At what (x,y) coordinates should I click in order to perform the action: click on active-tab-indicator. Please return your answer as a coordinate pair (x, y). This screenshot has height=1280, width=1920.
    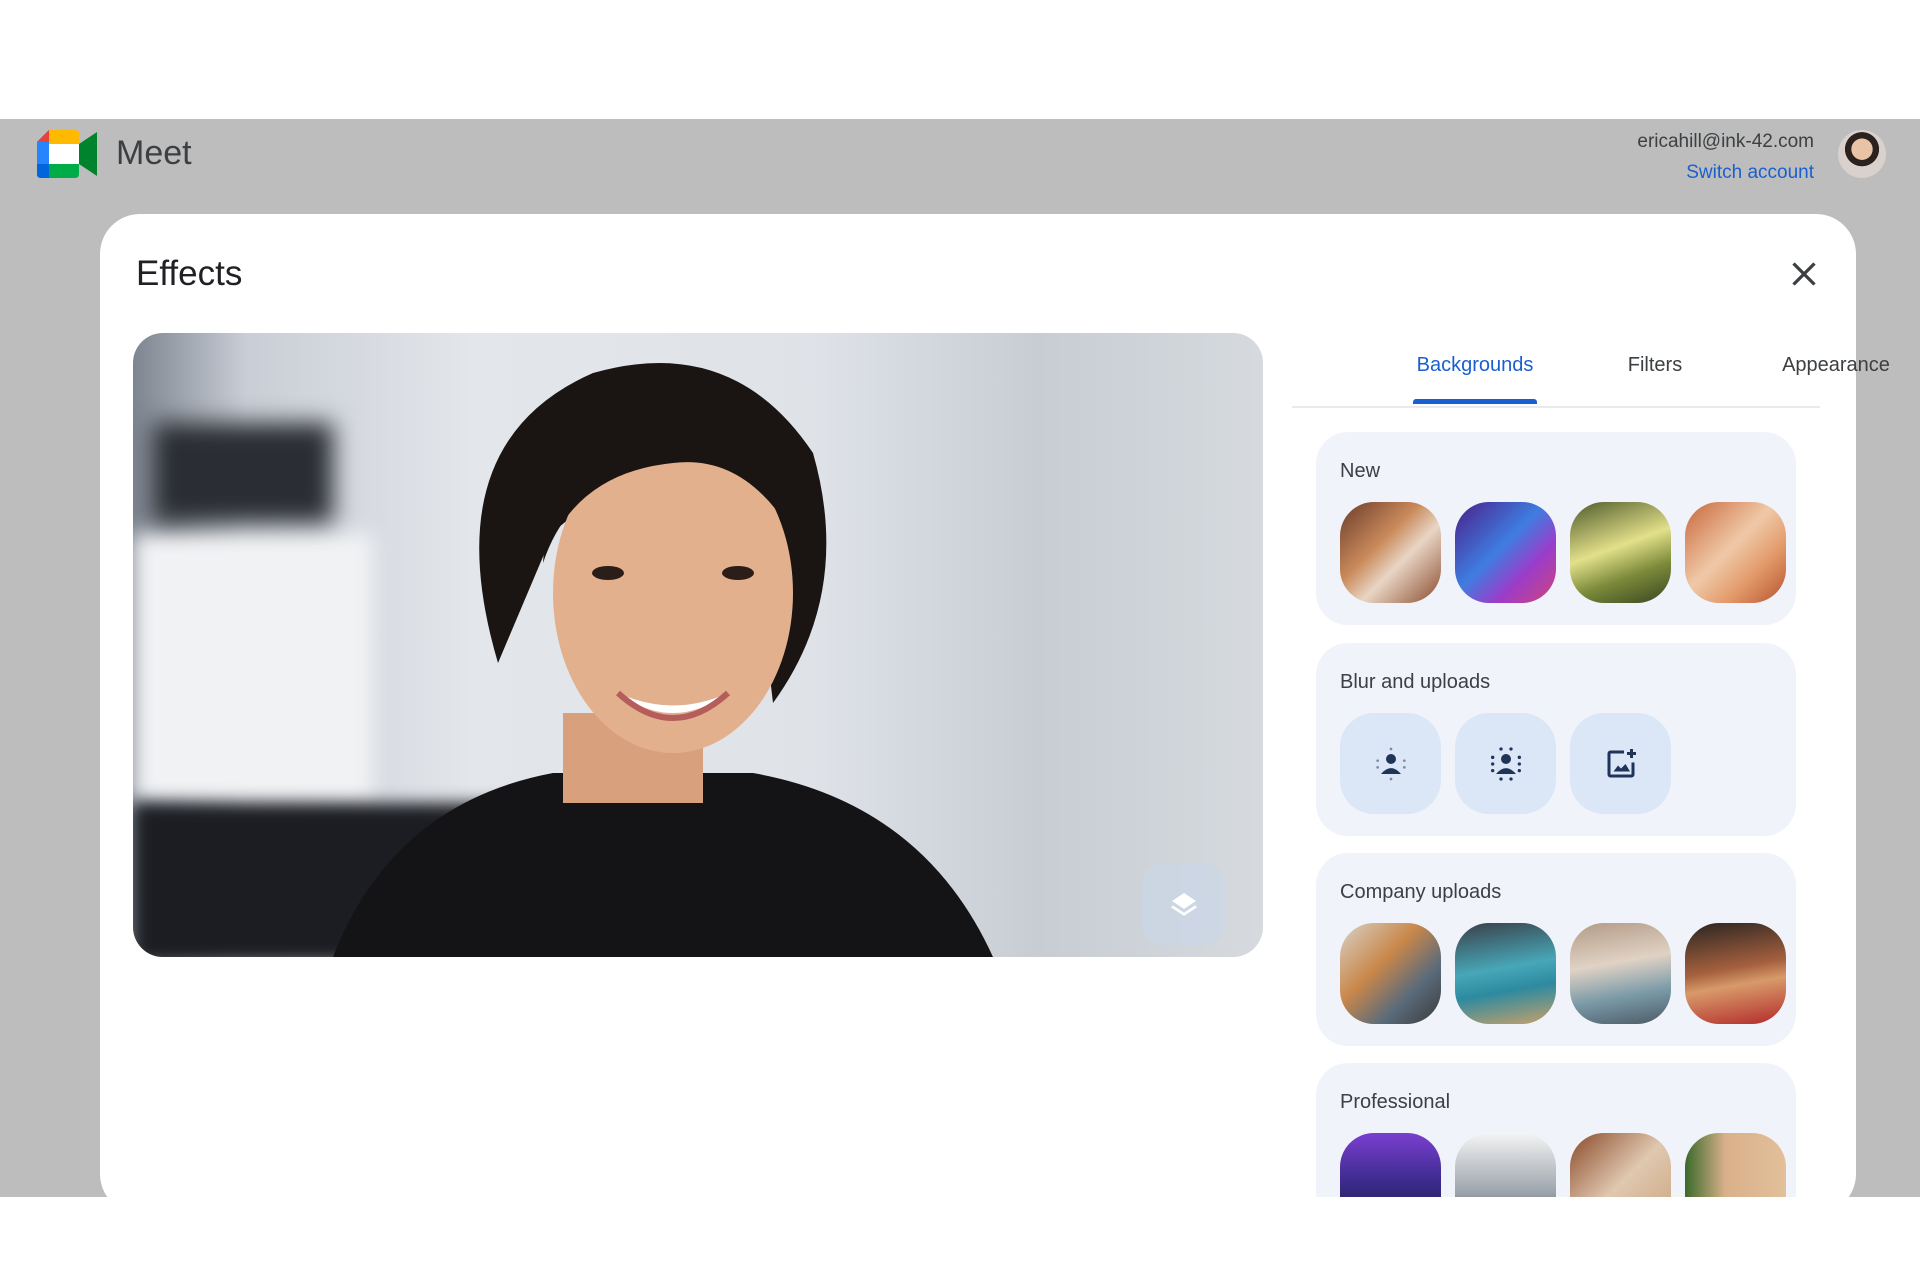
    Looking at the image, I should click on (1475, 401).